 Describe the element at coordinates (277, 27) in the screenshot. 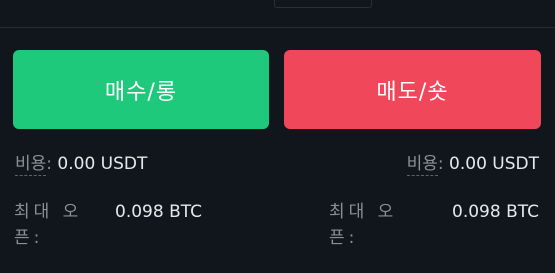

I see `section-divider` at that location.